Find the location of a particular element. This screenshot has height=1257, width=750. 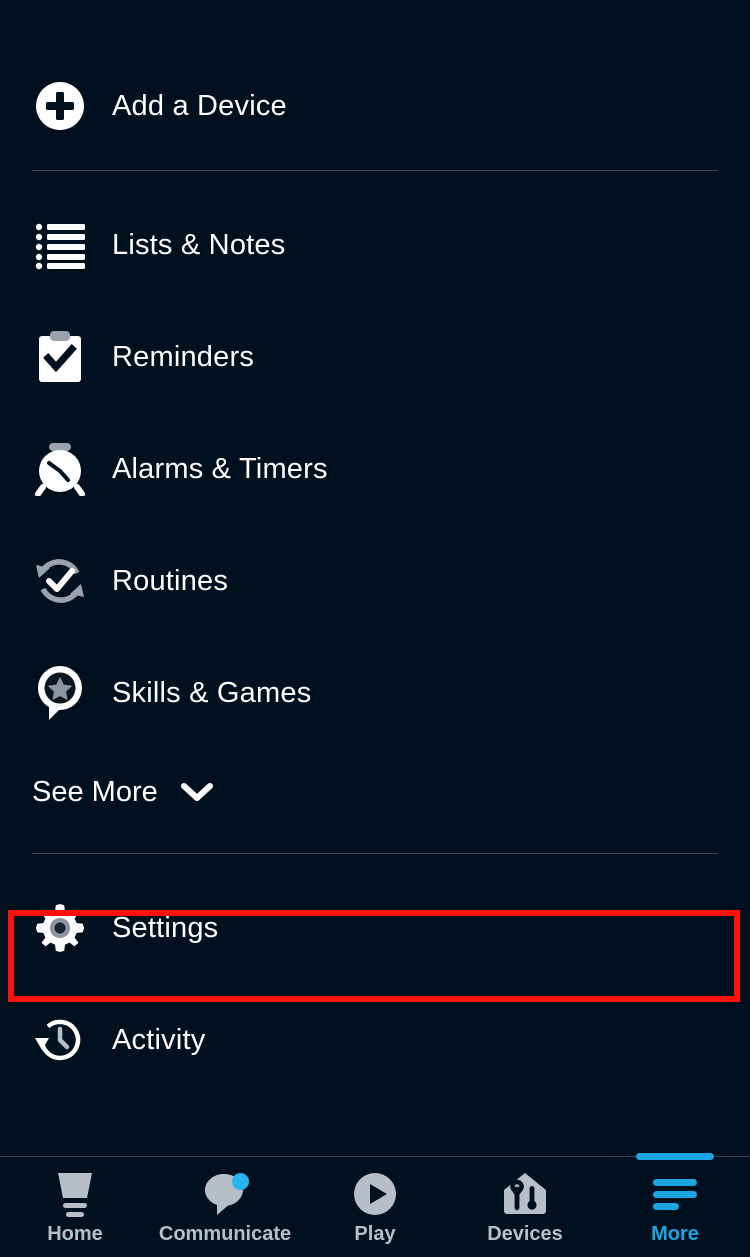

communicate-badge-dot is located at coordinates (240, 1181).